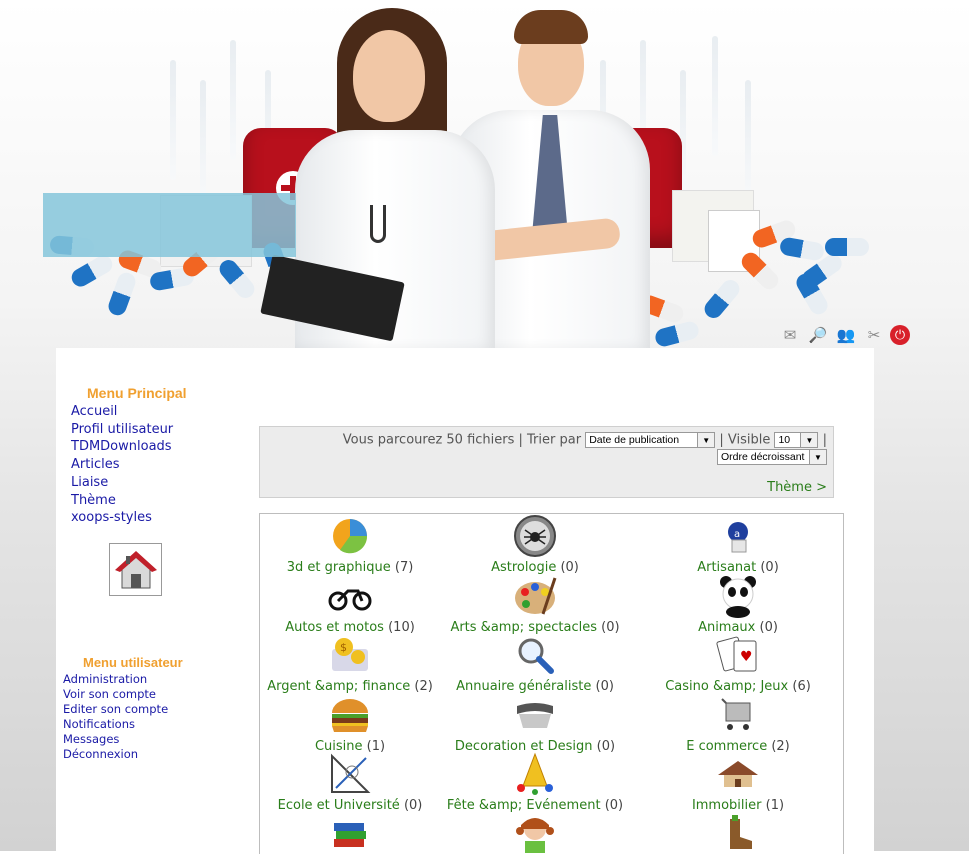  I want to click on category-label: Artisanat (0), so click(738, 567).